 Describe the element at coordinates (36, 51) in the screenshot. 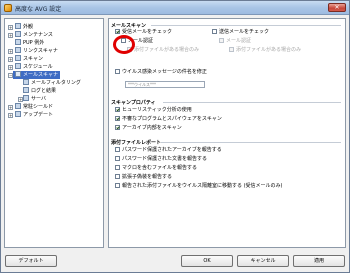

I see `tree-item-link-scanner: リンクスキャナ` at that location.